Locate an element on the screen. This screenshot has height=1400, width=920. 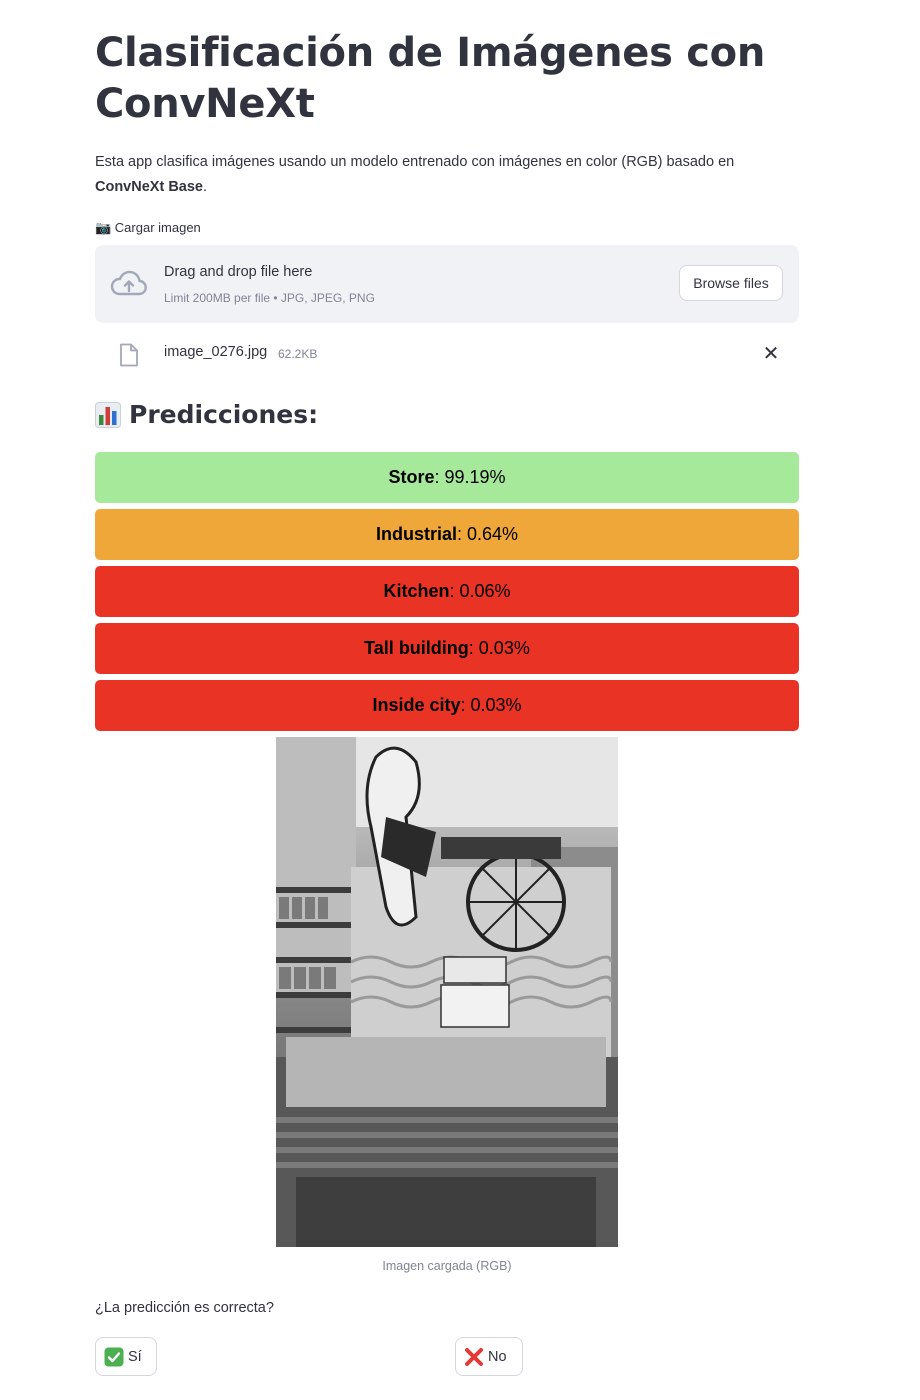
image-caption: Imagen cargada (RGB) is located at coordinates (447, 1266).